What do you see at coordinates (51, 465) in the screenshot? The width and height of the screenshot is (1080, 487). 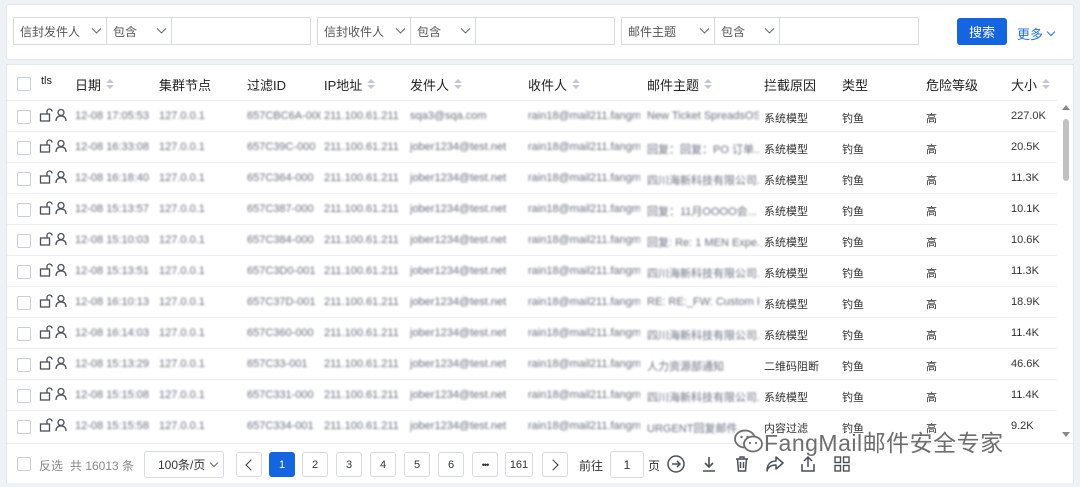 I see `invert-select-label: 反选` at bounding box center [51, 465].